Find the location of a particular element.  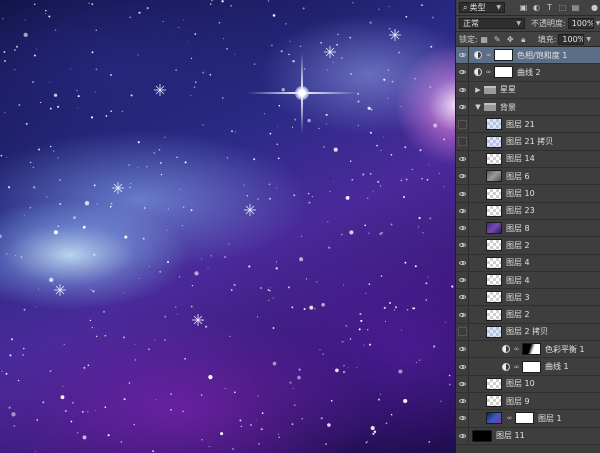

layer-group-row: ▼ 背景 is located at coordinates (528, 107).